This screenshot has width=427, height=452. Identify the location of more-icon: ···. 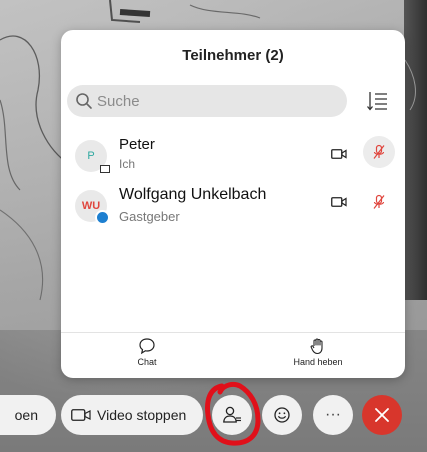
(333, 414).